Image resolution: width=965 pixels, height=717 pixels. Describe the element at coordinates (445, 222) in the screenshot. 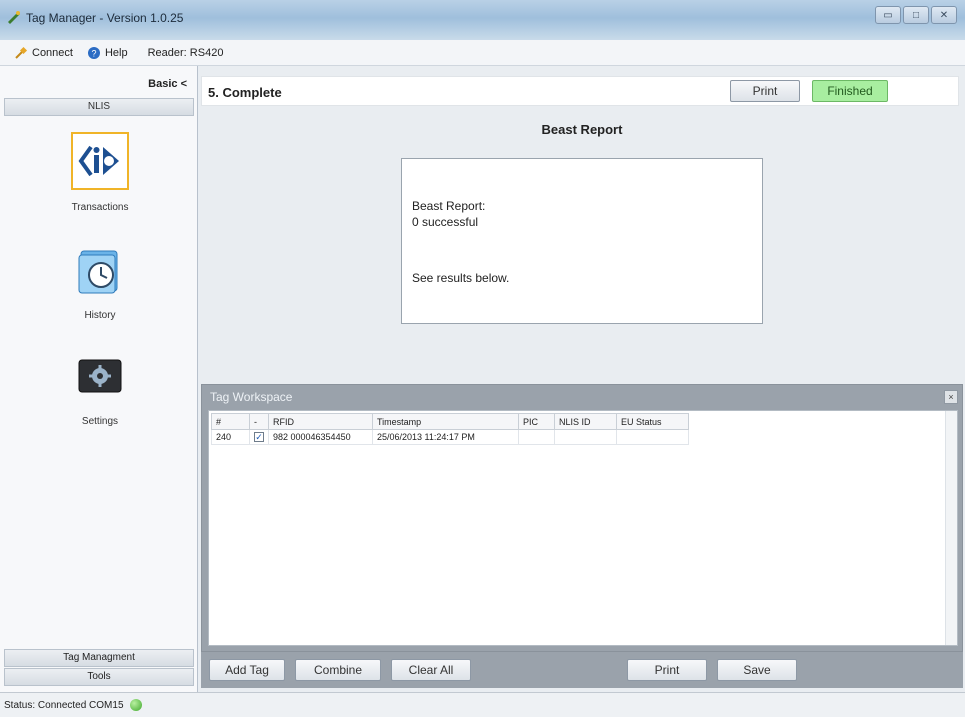

I see `report-line-count: 0 successful` at that location.